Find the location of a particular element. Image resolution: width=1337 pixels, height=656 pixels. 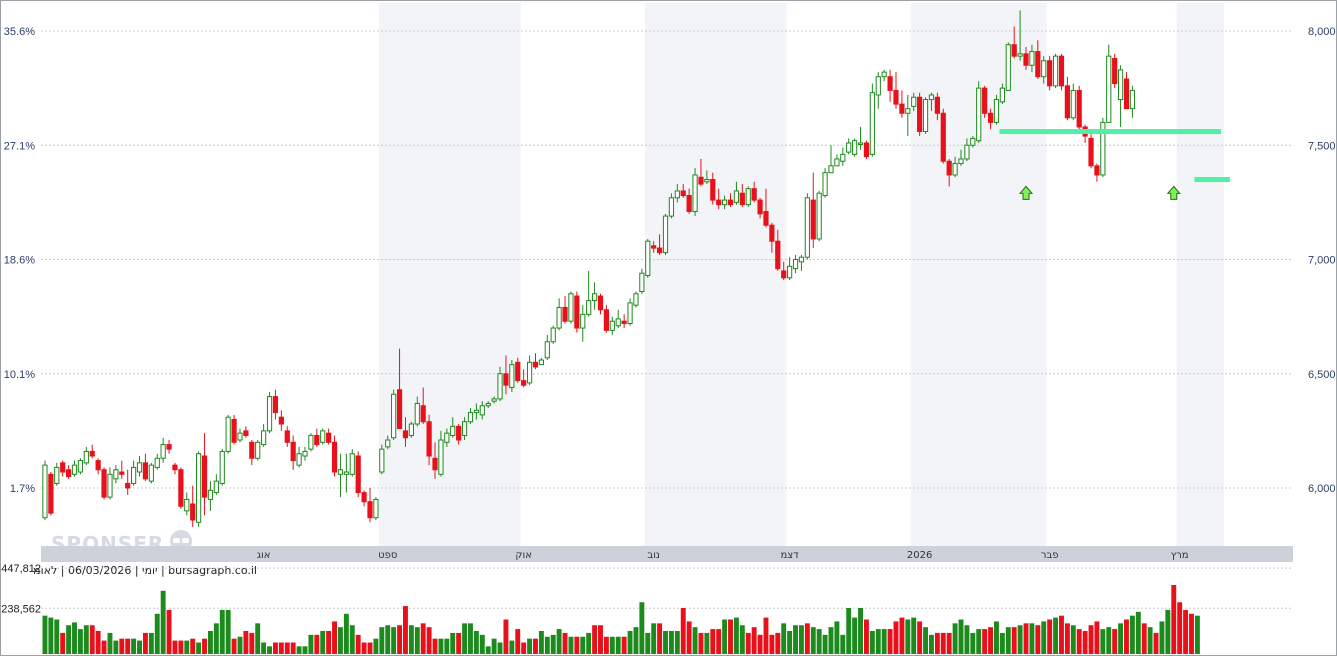

left-tick-label: 10.1% is located at coordinates (19, 375).